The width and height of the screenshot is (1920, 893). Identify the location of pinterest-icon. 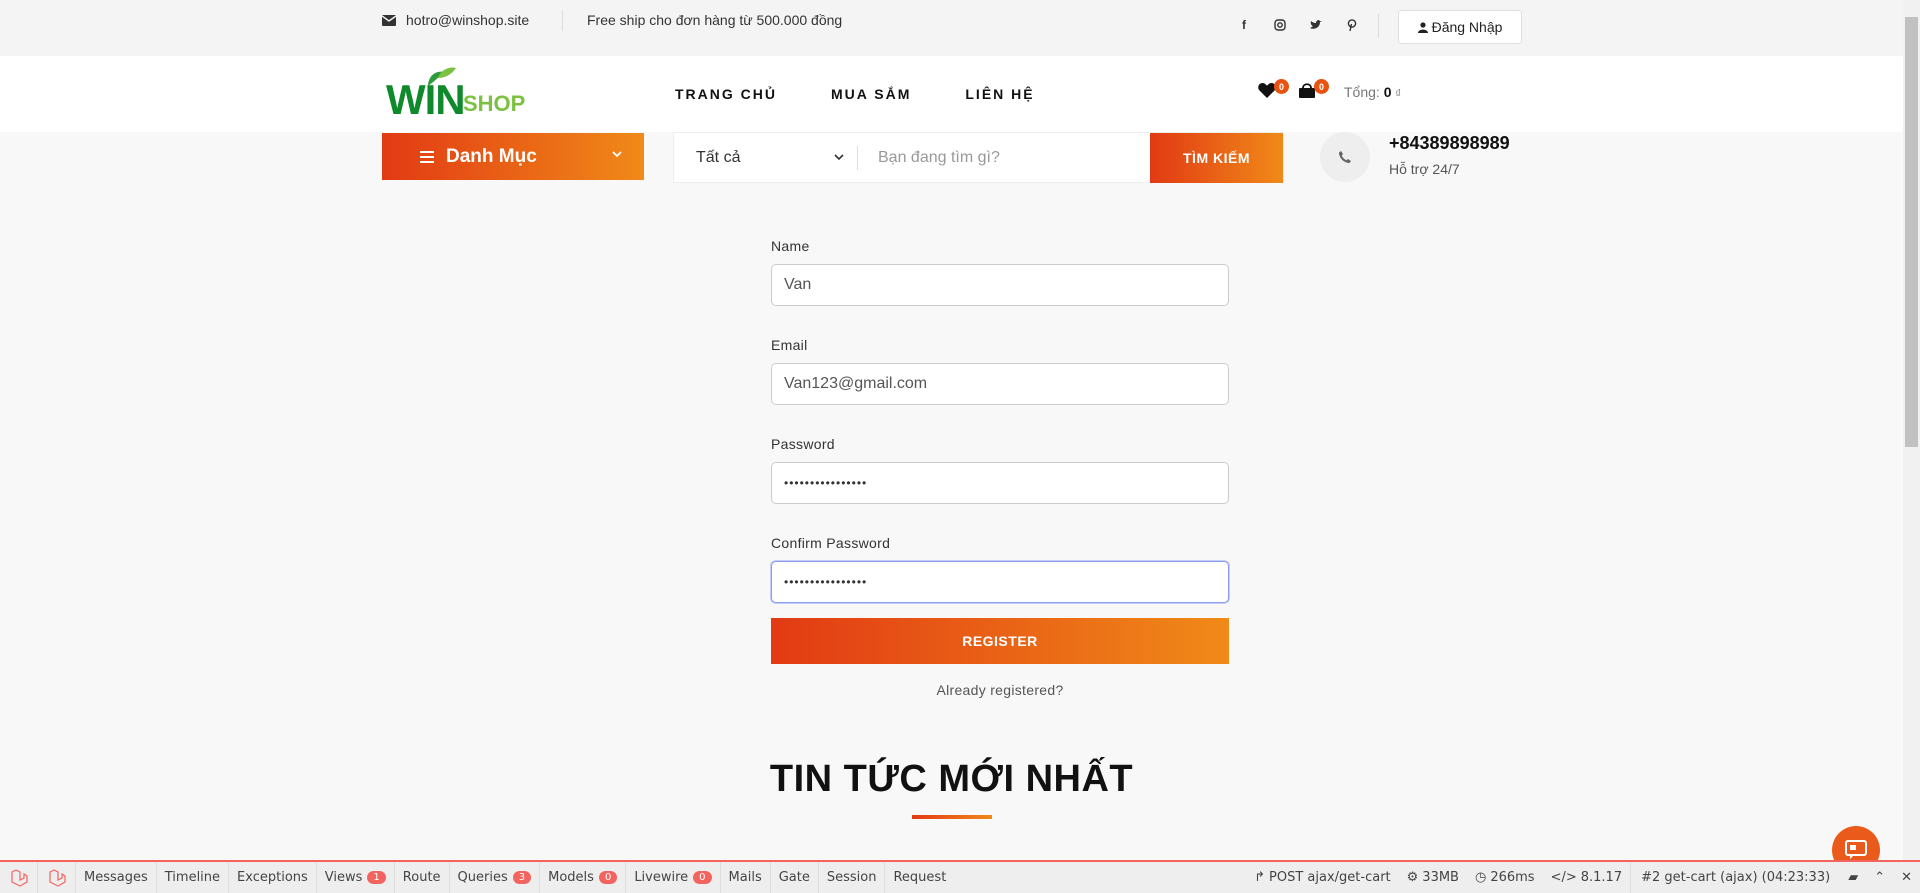
(1352, 25).